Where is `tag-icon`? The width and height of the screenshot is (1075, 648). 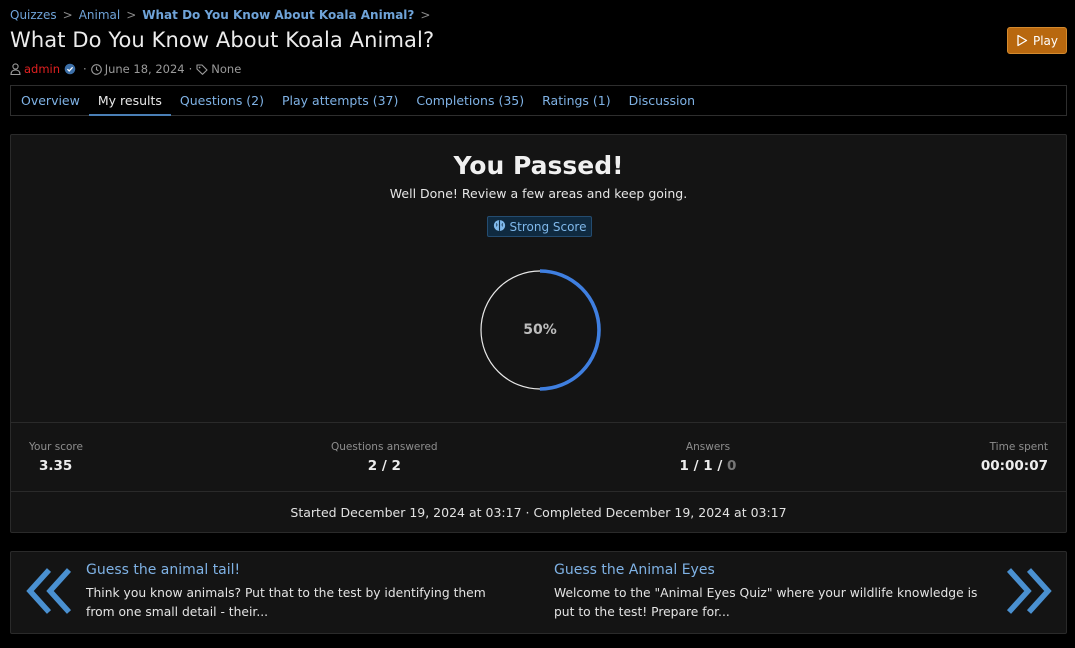
tag-icon is located at coordinates (202, 69).